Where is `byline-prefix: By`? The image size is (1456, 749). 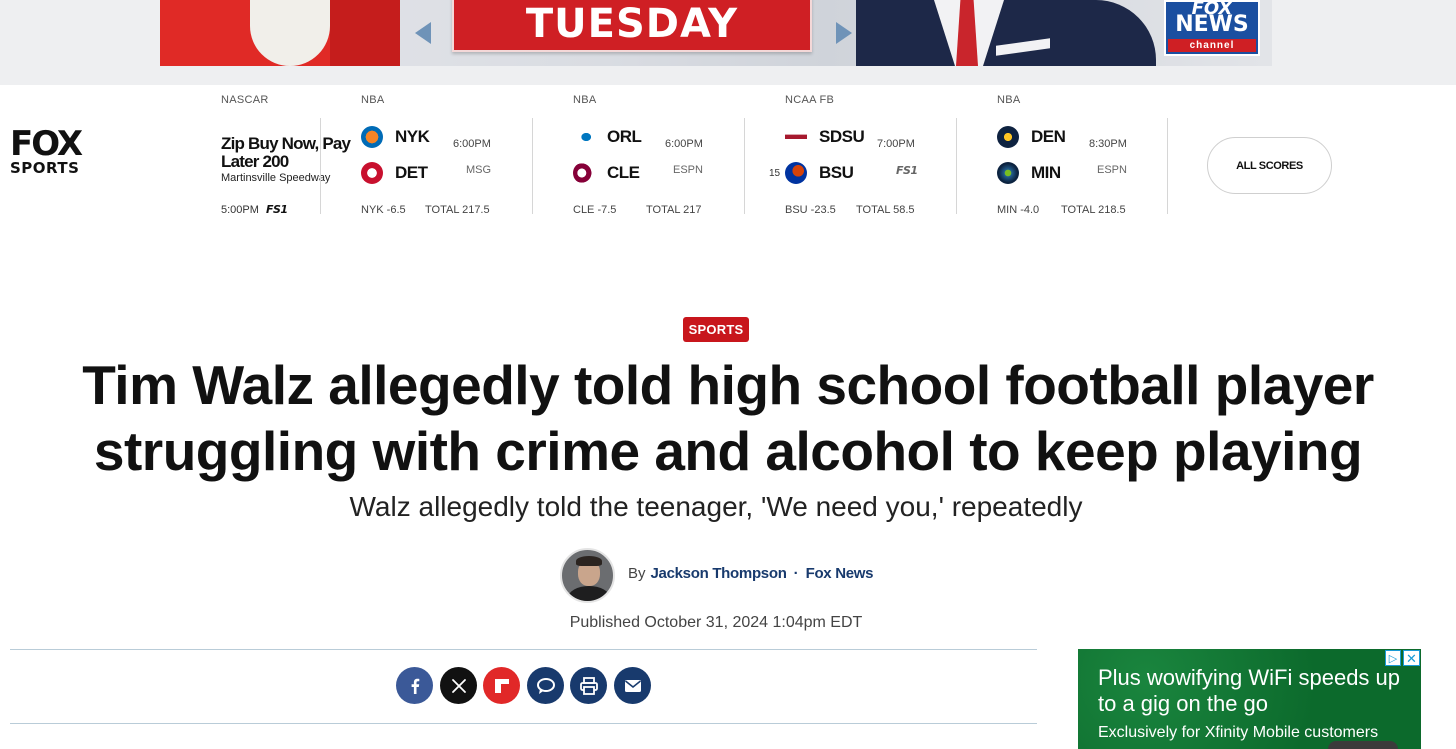 byline-prefix: By is located at coordinates (637, 573).